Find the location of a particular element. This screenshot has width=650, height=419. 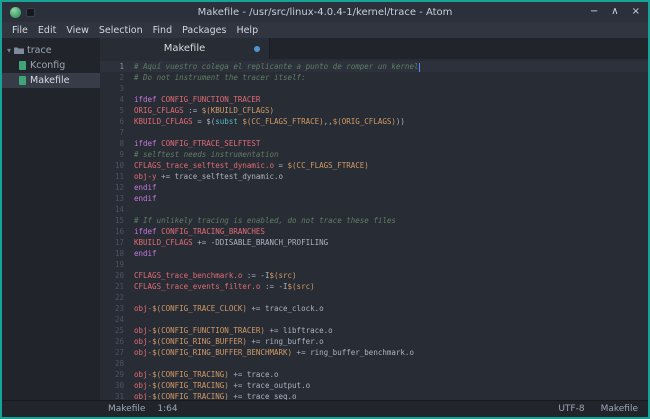

code-line: 24 is located at coordinates (374, 319).